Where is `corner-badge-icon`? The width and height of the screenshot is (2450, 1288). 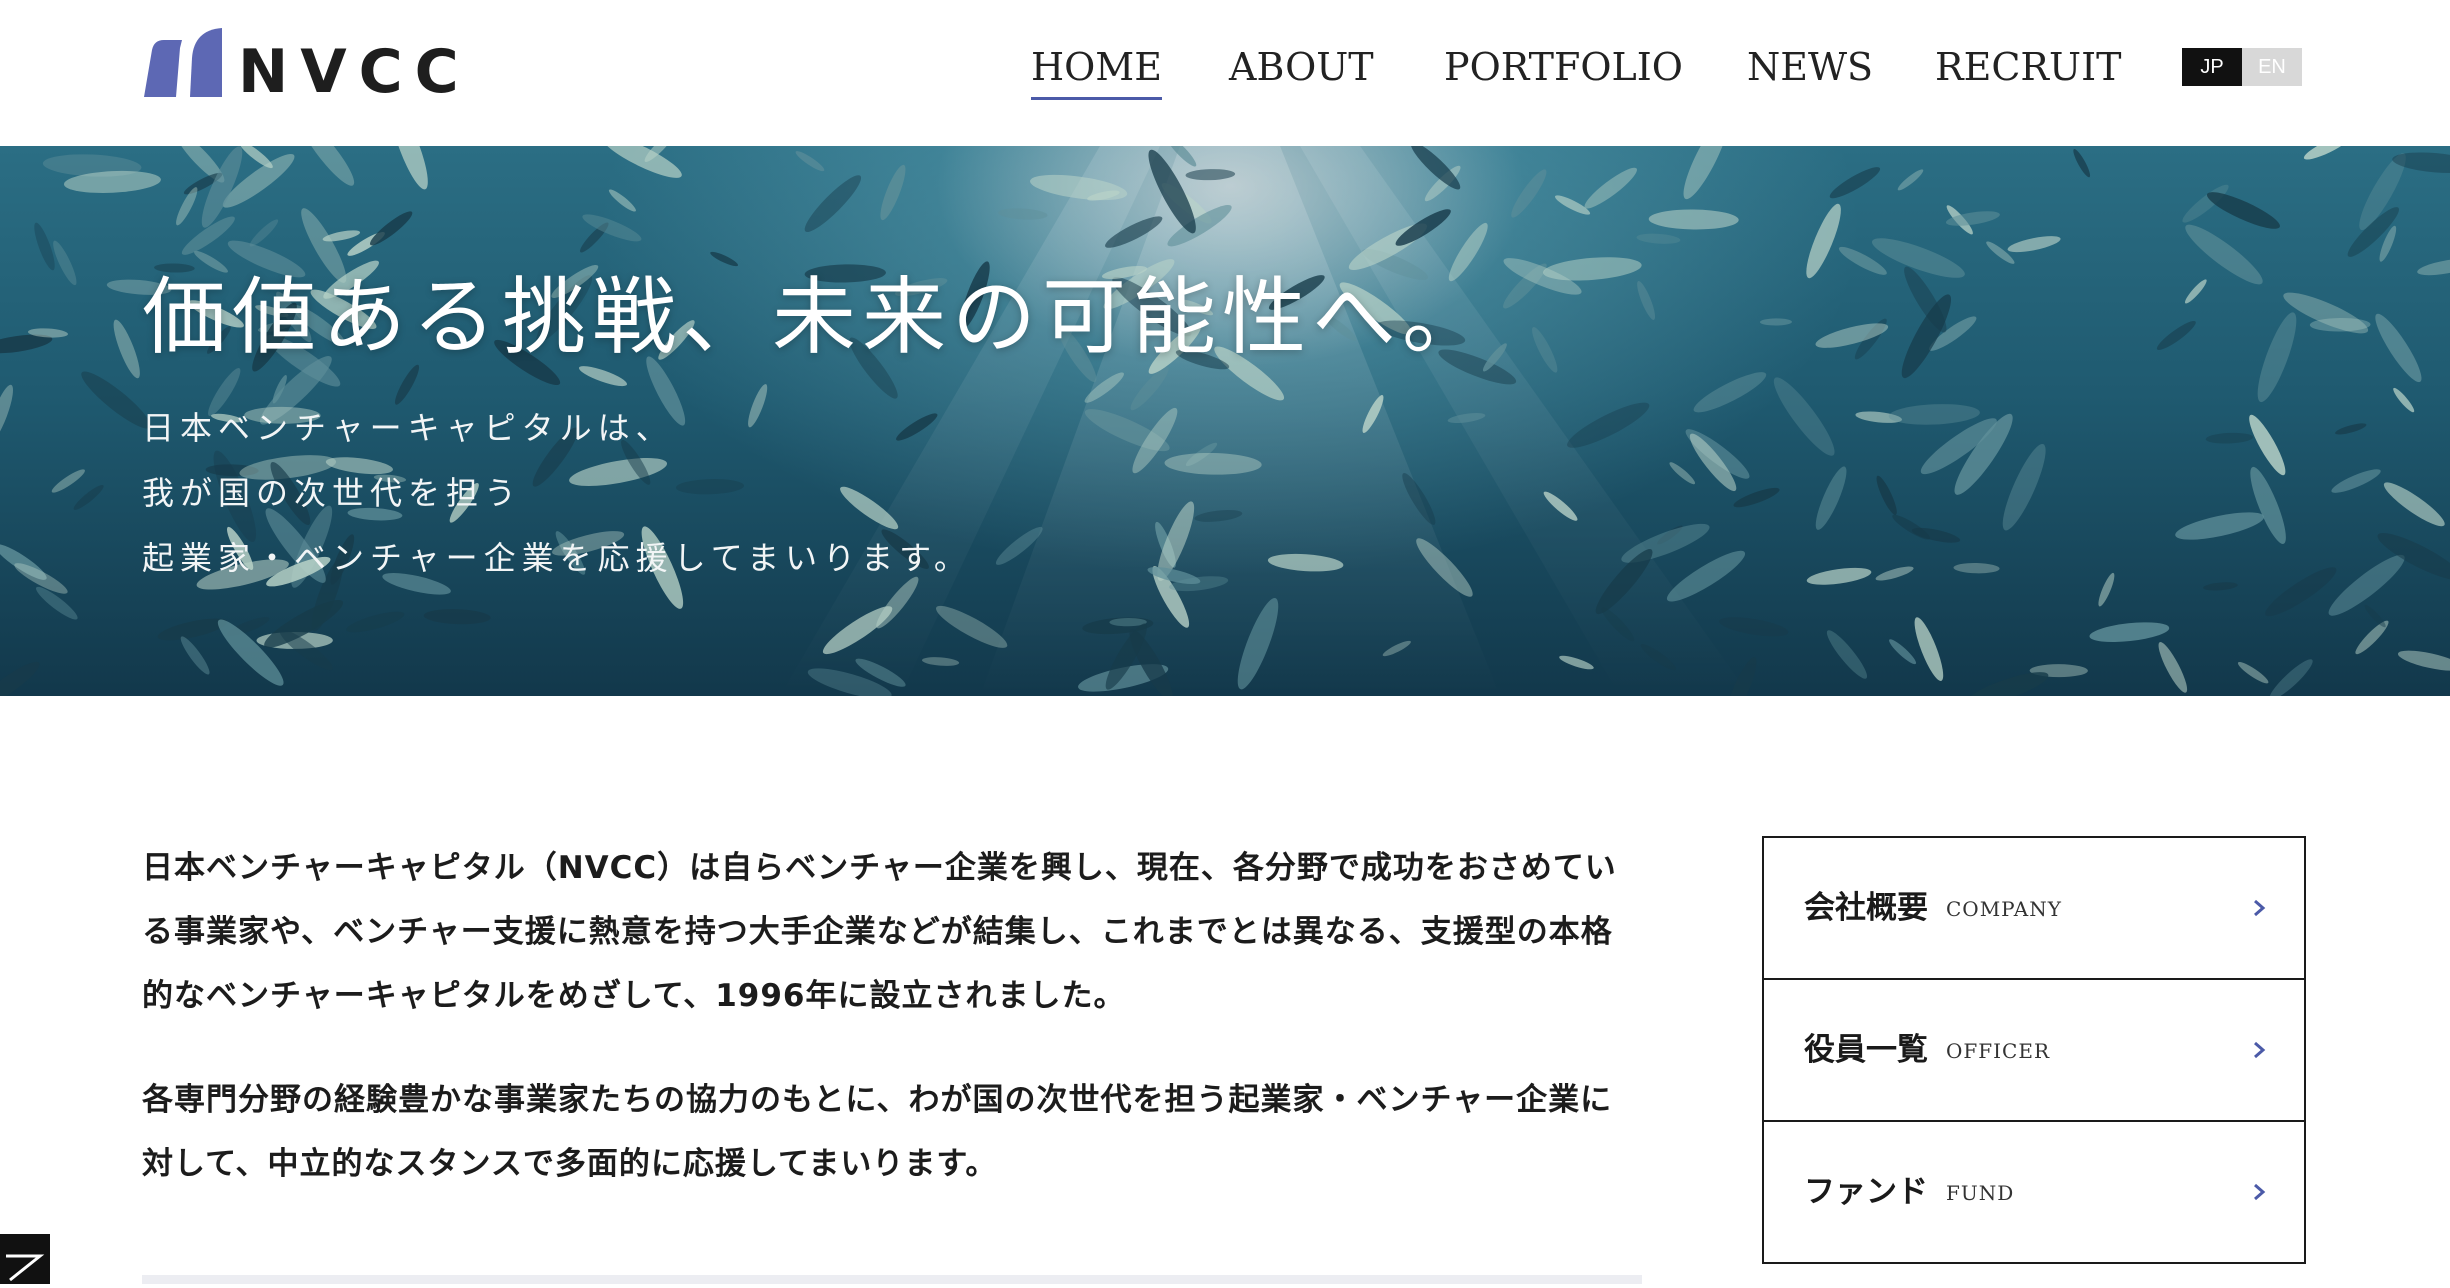 corner-badge-icon is located at coordinates (25, 1259).